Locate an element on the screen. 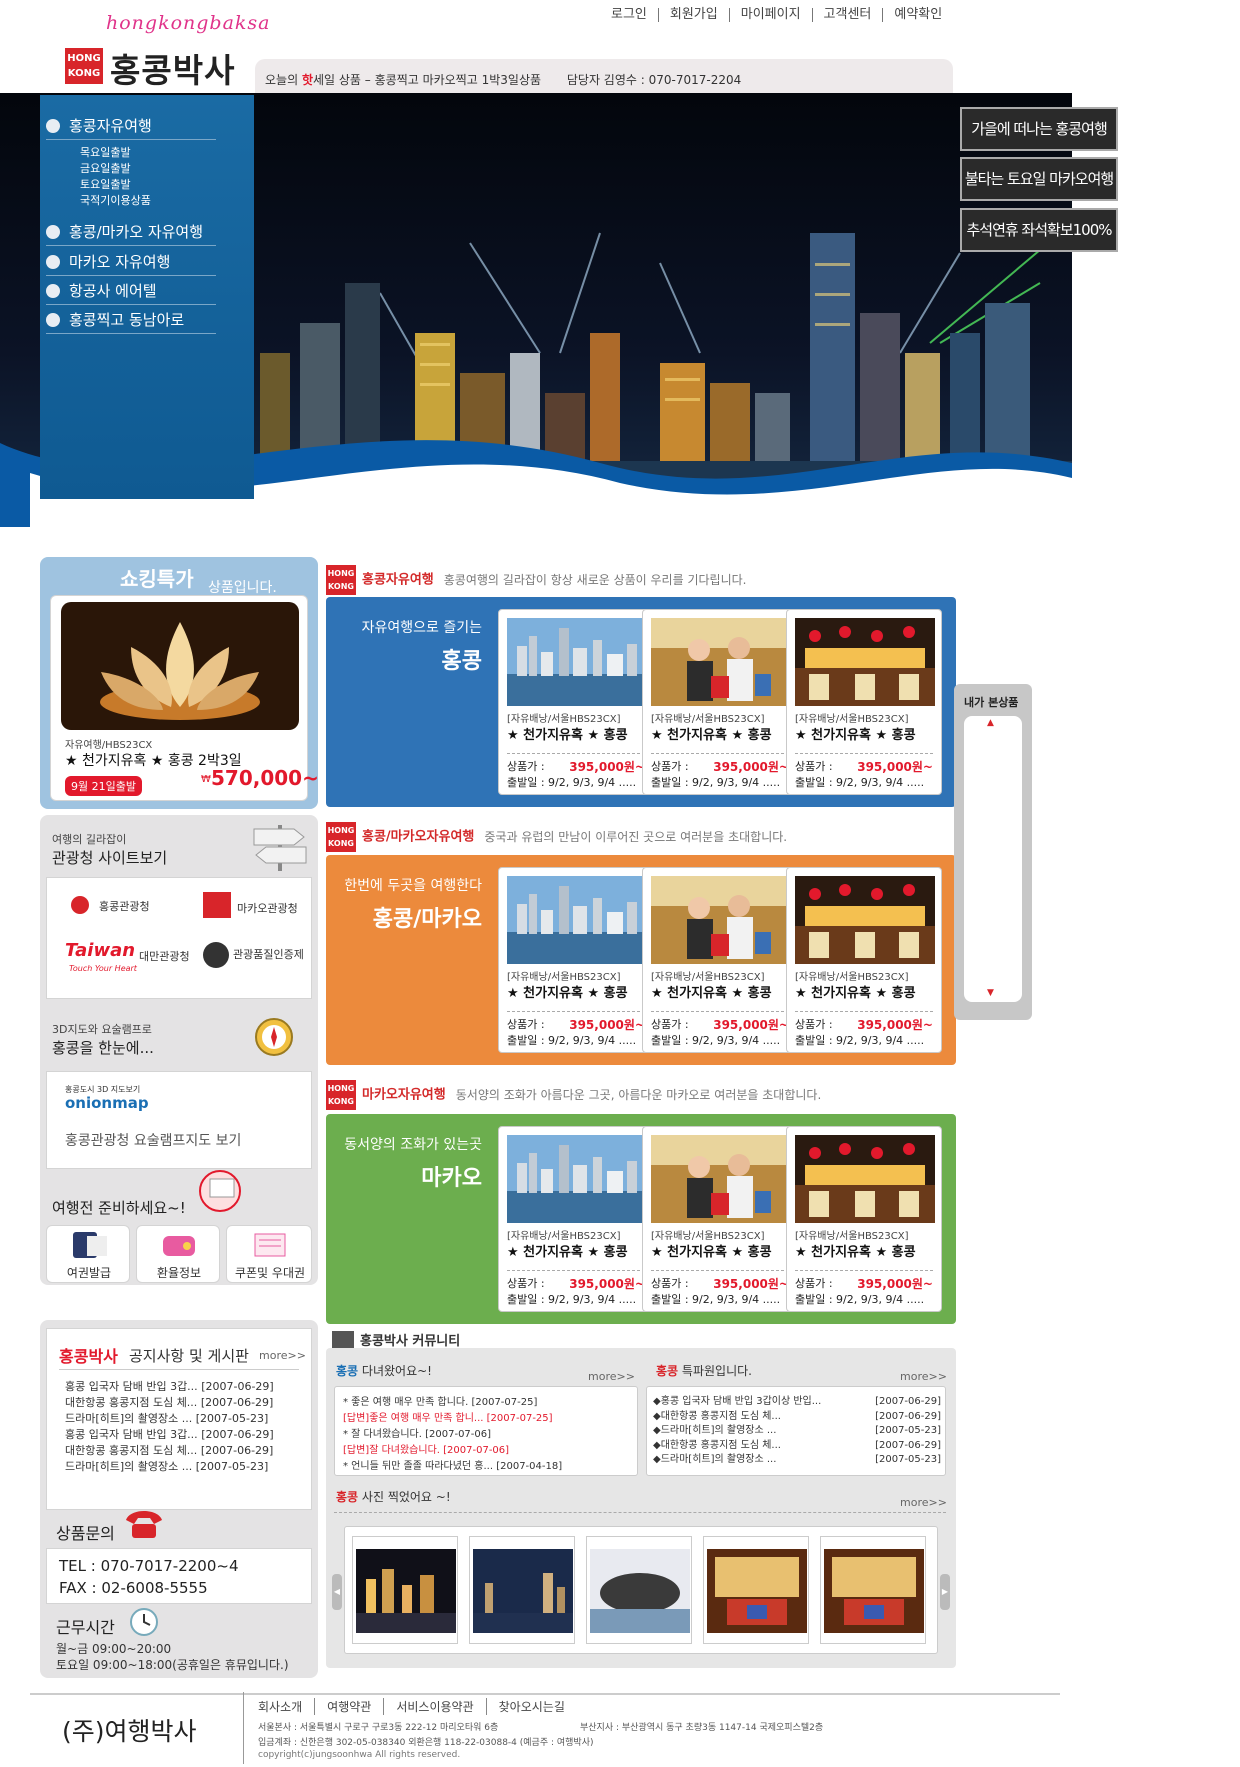 Image resolution: width=1240 pixels, height=1767 pixels. link-macau-tourism: 마카오관광청 is located at coordinates (267, 908).